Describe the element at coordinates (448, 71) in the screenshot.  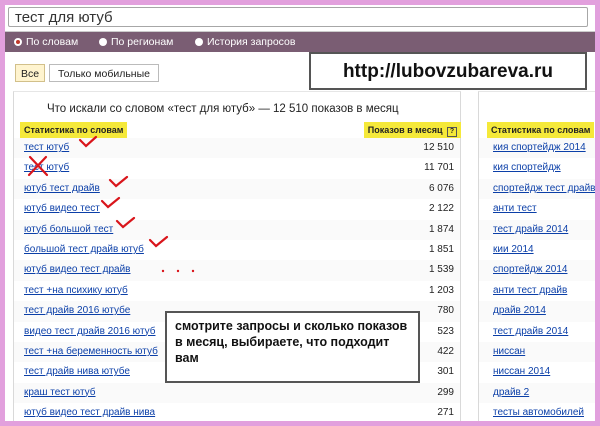
I see `site-url-overlay: http://lubovzubareva.ru` at that location.